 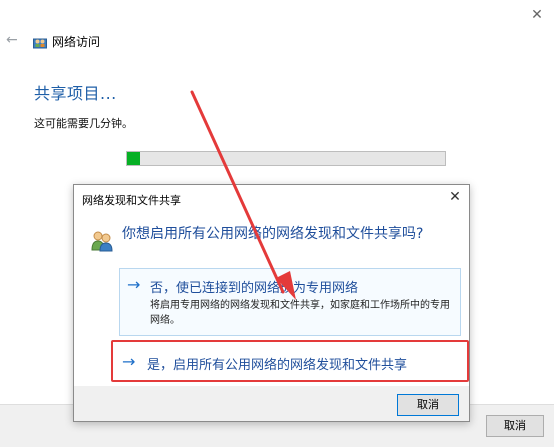 I want to click on window-cancel-button: 取消, so click(x=515, y=426).